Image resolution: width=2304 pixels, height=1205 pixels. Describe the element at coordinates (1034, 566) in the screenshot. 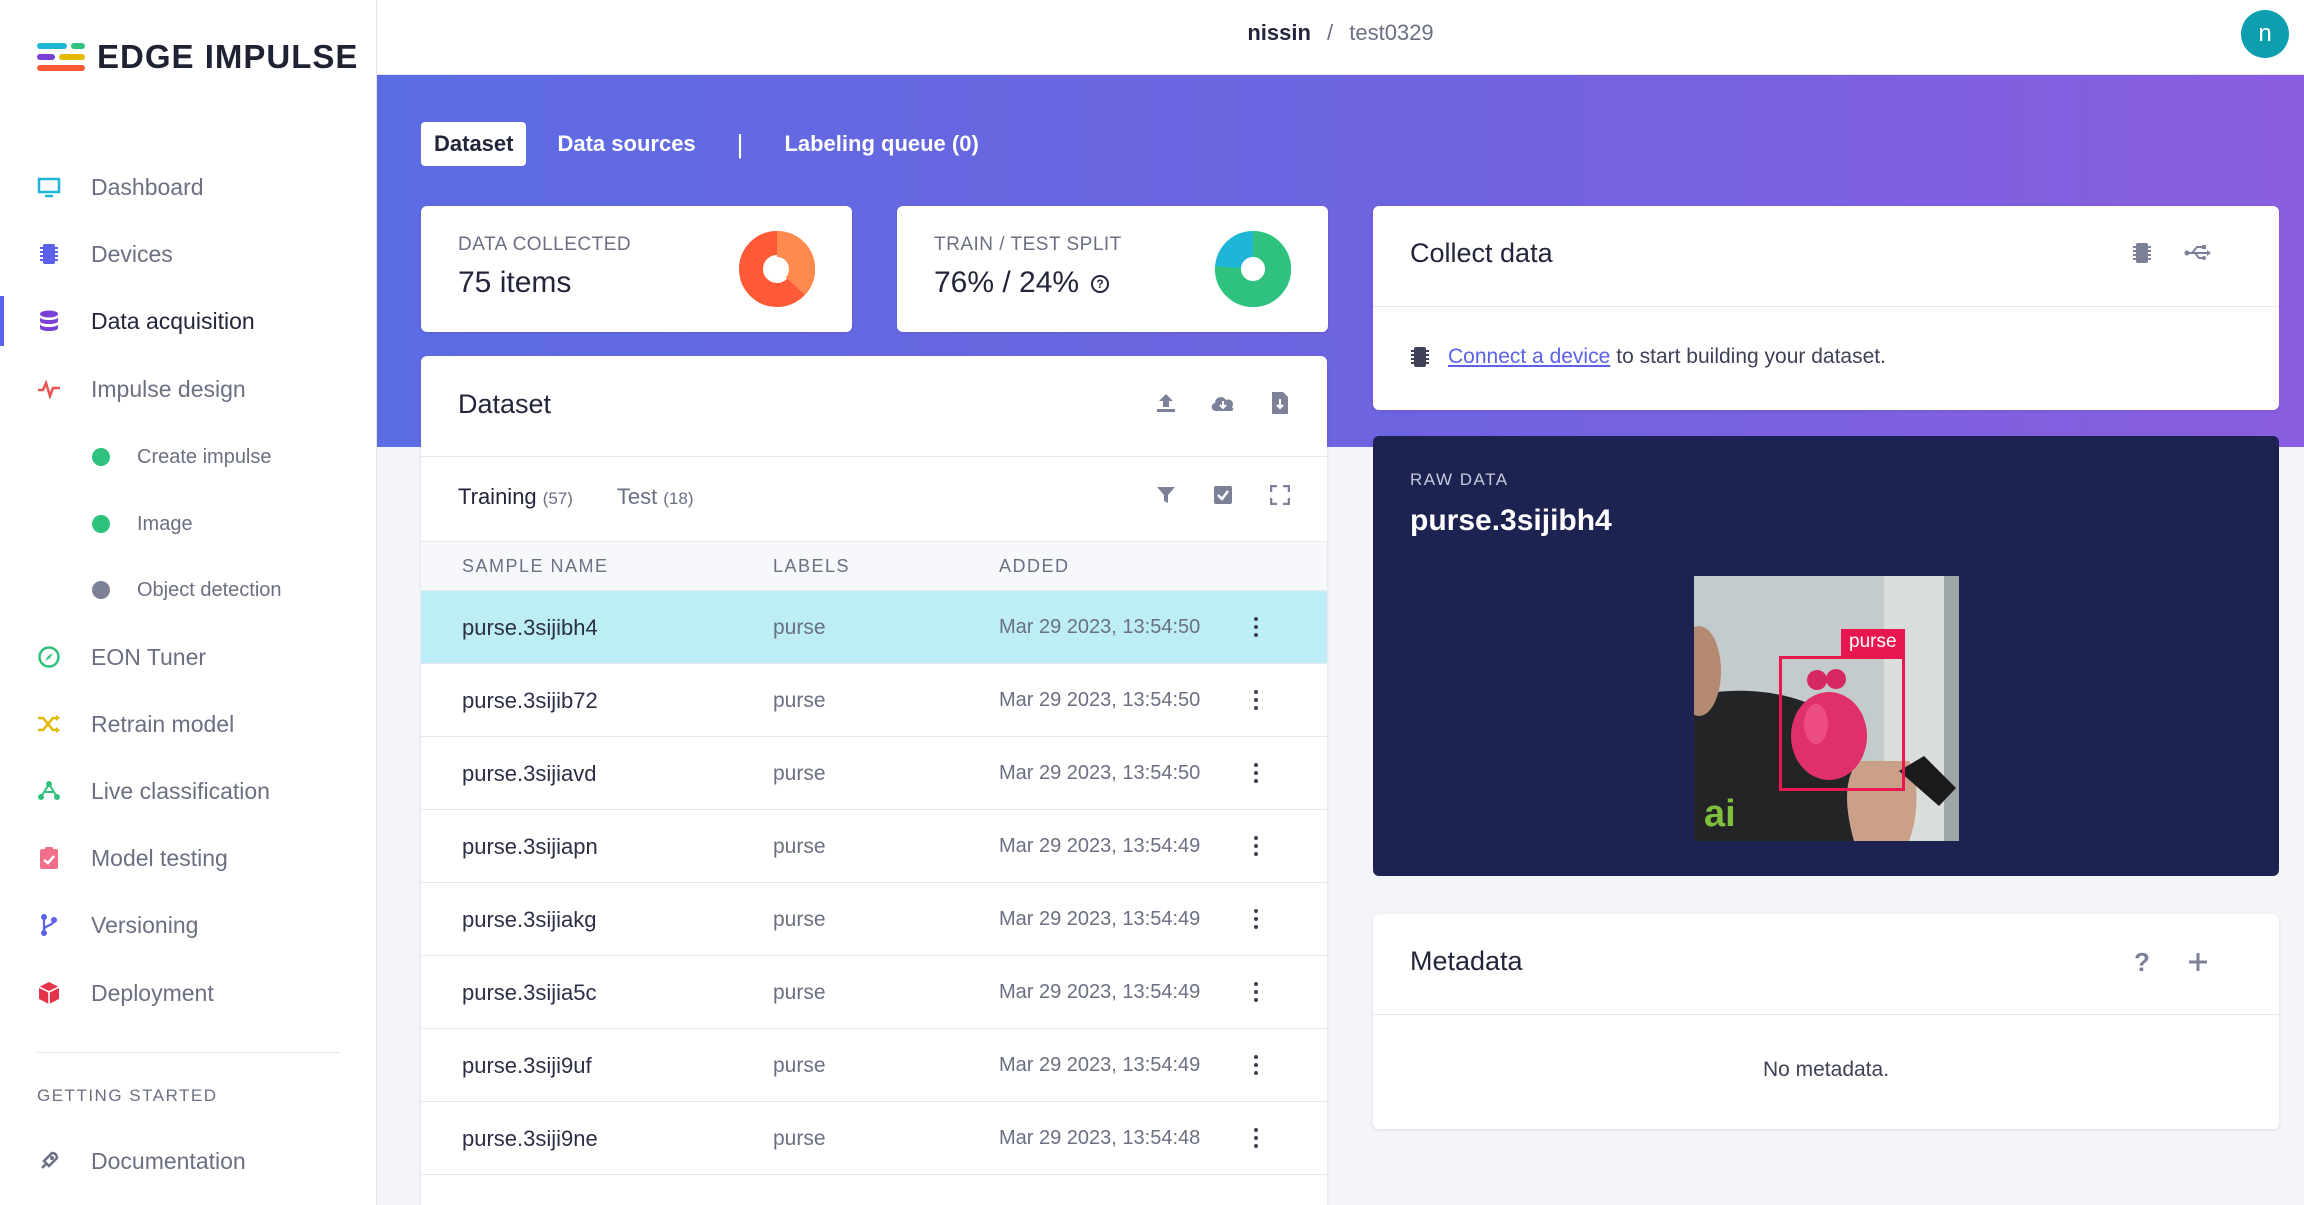

I see `column-added: ADDED` at that location.